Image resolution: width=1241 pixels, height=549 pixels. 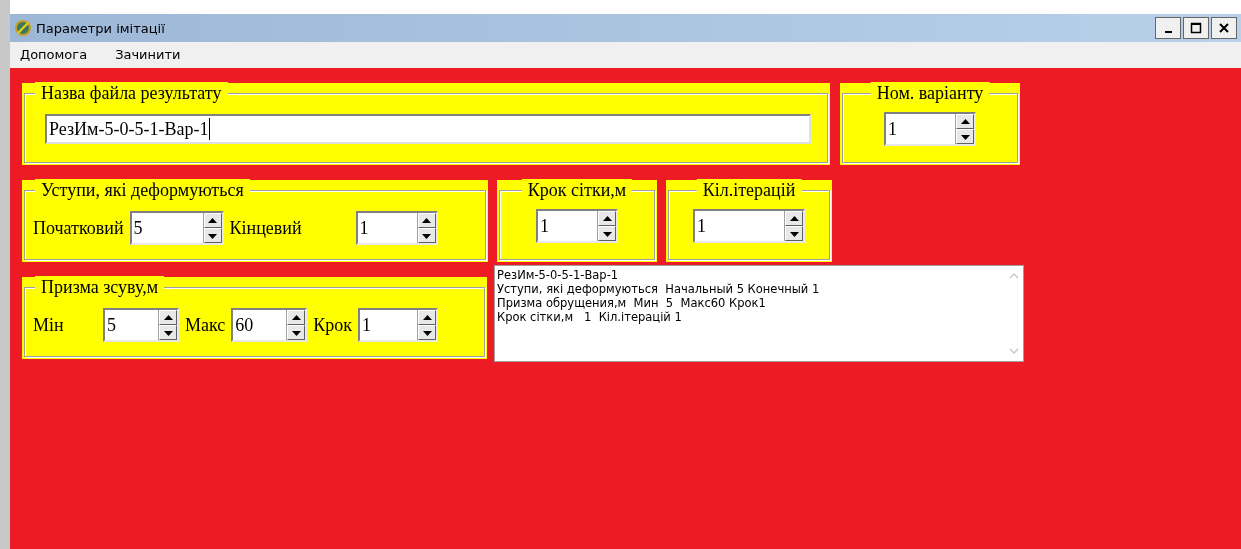 I want to click on close-icon, so click(x=1224, y=28).